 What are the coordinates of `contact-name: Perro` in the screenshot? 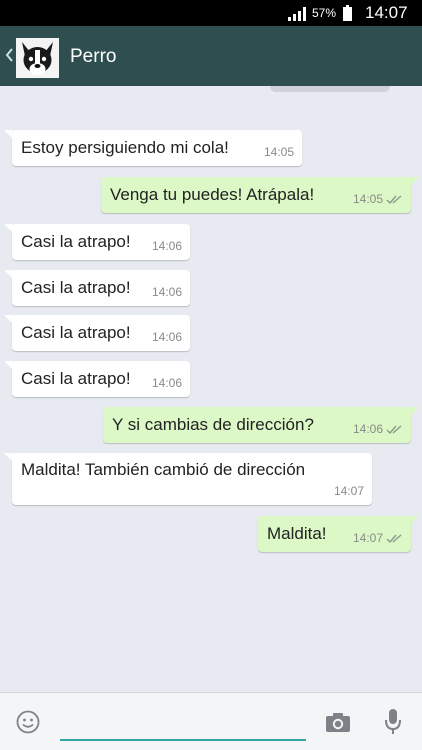 It's located at (93, 57).